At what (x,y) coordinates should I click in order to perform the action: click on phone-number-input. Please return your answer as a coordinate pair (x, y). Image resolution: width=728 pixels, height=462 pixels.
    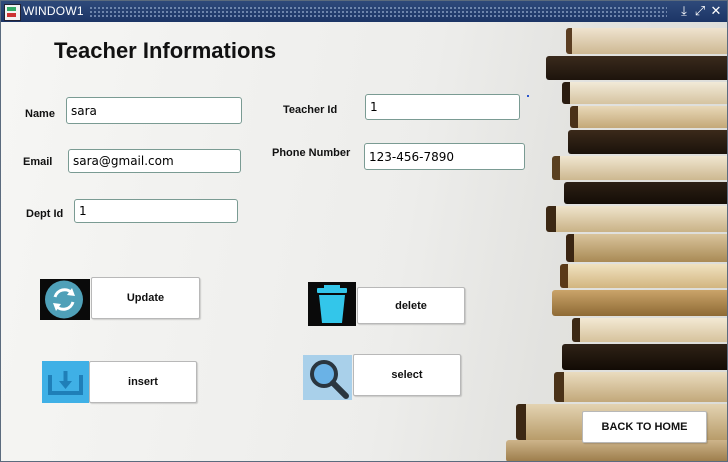
    Looking at the image, I should click on (444, 156).